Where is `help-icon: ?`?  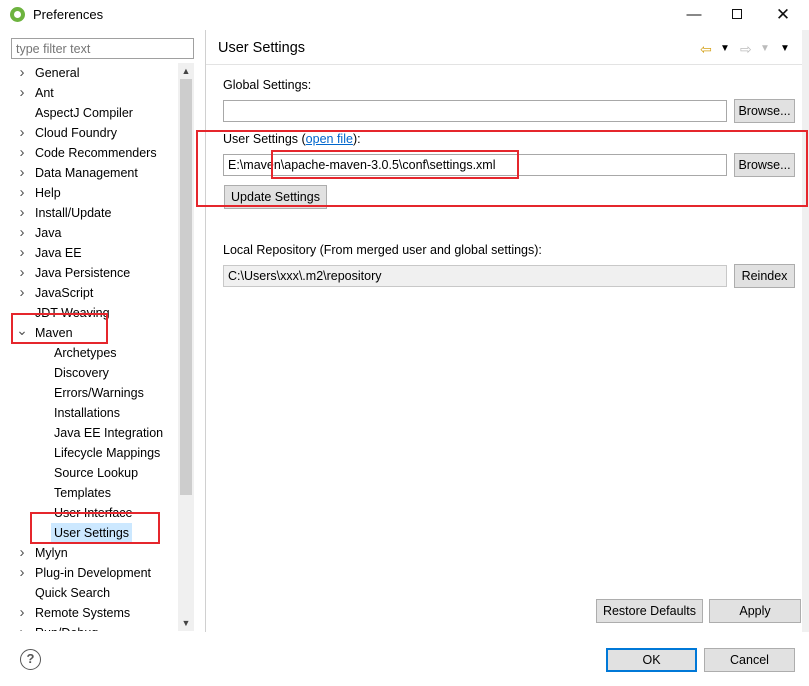 help-icon: ? is located at coordinates (30, 659).